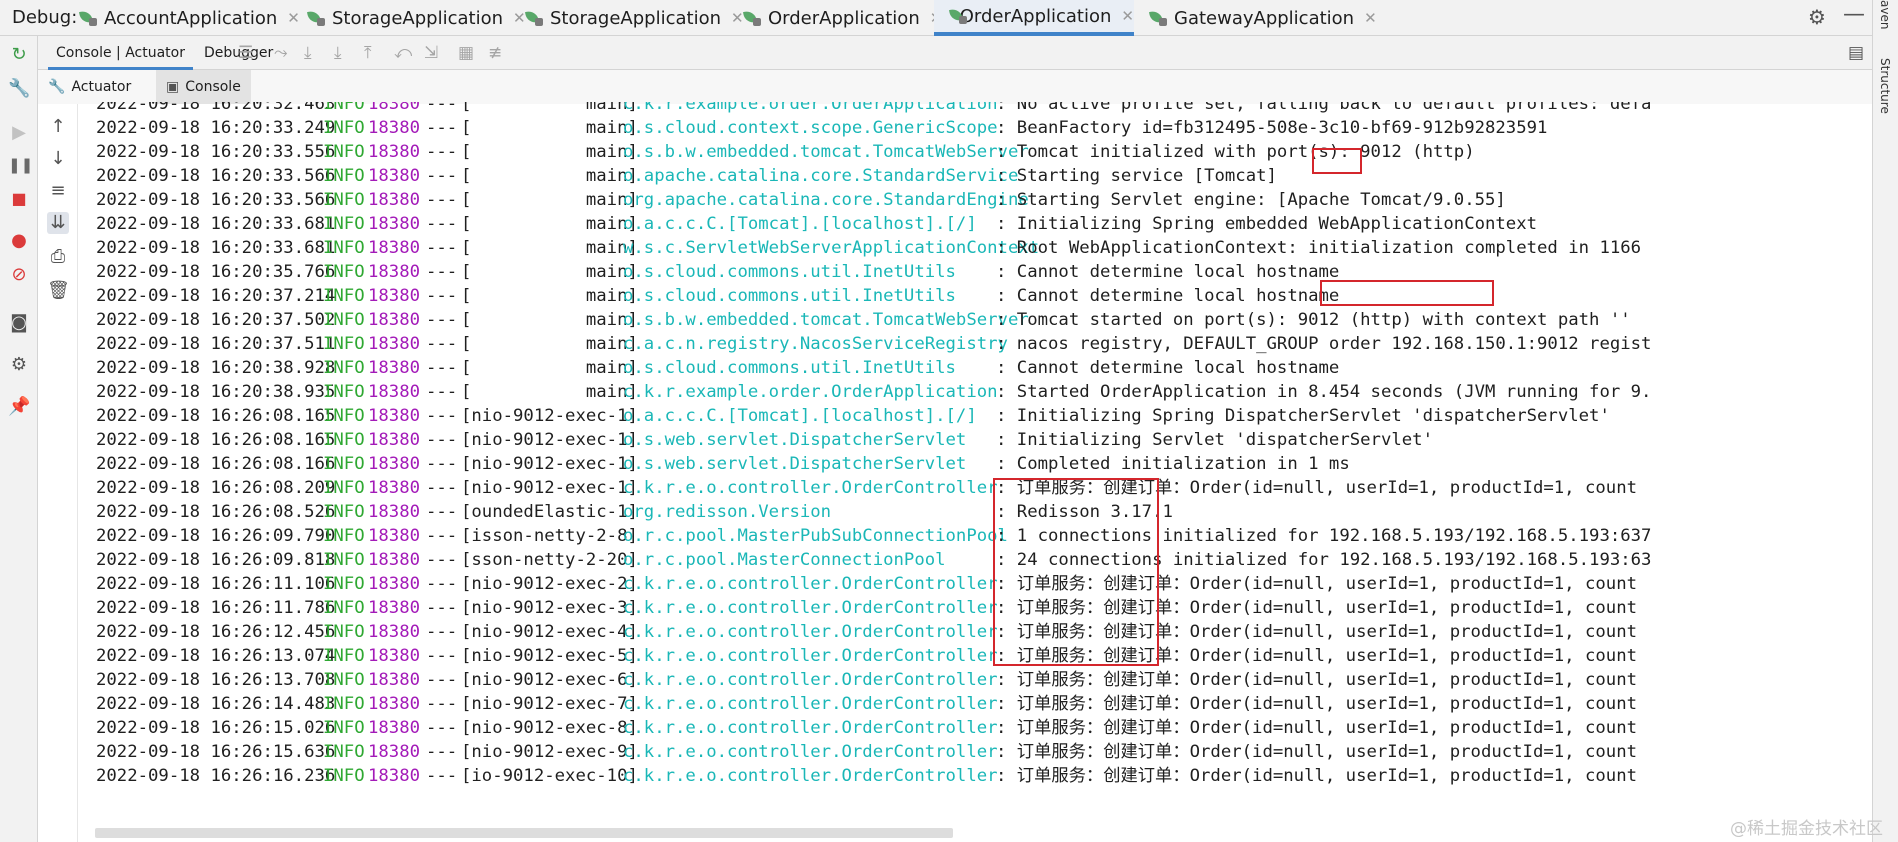 This screenshot has height=842, width=1898. Describe the element at coordinates (1168, 368) in the screenshot. I see `log-msg: : Cannot determine local hostname` at that location.